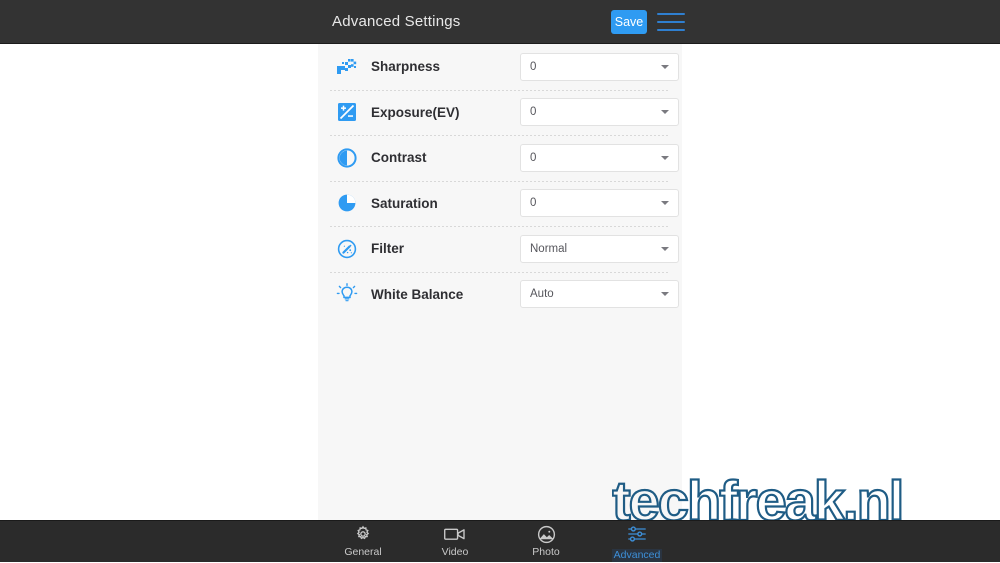 This screenshot has height=563, width=1000. What do you see at coordinates (363, 552) in the screenshot?
I see `nav-label: General` at bounding box center [363, 552].